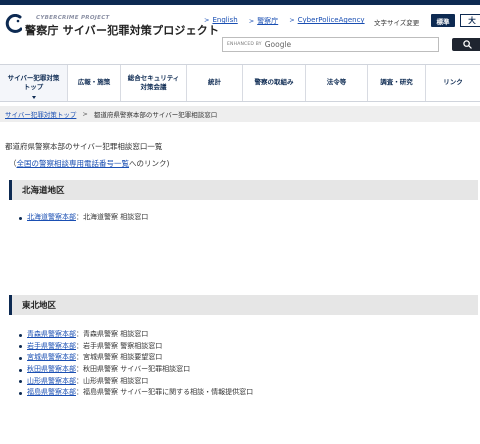 The height and width of the screenshot is (444, 480). I want to click on national-link-suffix: へのリンク), so click(149, 163).